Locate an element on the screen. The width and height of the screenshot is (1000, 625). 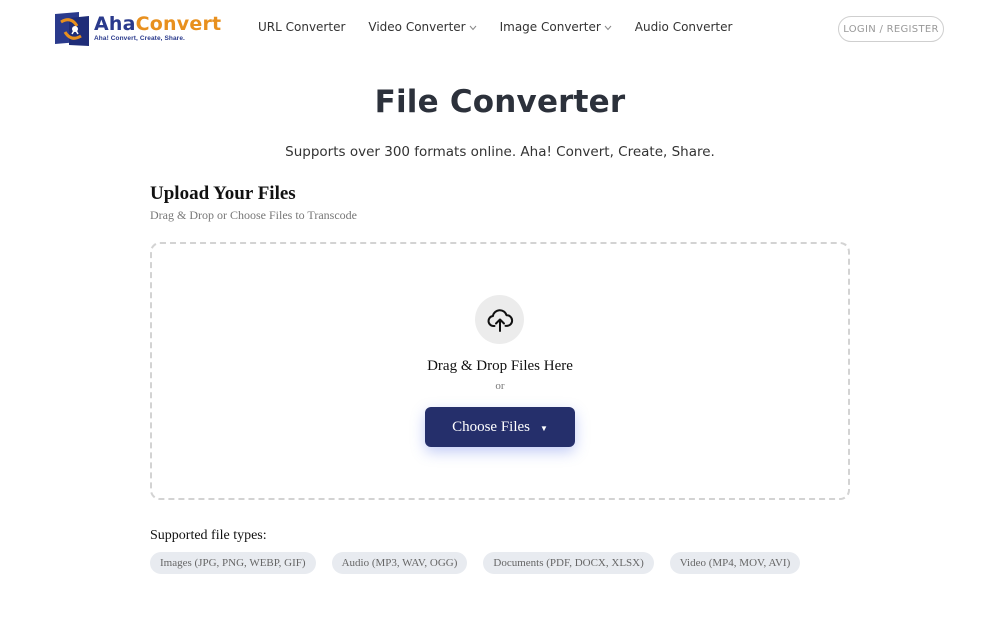
nav-video-converter: Video Converter is located at coordinates (422, 27).